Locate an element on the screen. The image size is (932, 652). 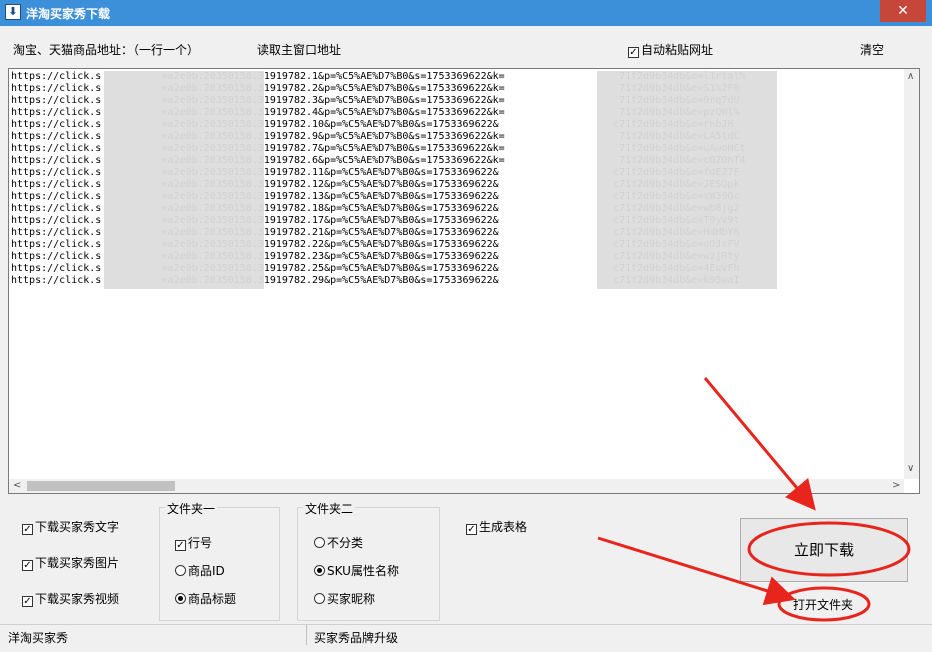
status-left: 洋淘买家秀 is located at coordinates (38, 638).